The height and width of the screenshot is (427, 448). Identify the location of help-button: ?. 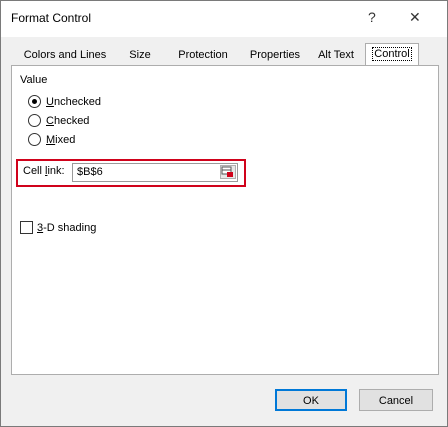
(372, 17).